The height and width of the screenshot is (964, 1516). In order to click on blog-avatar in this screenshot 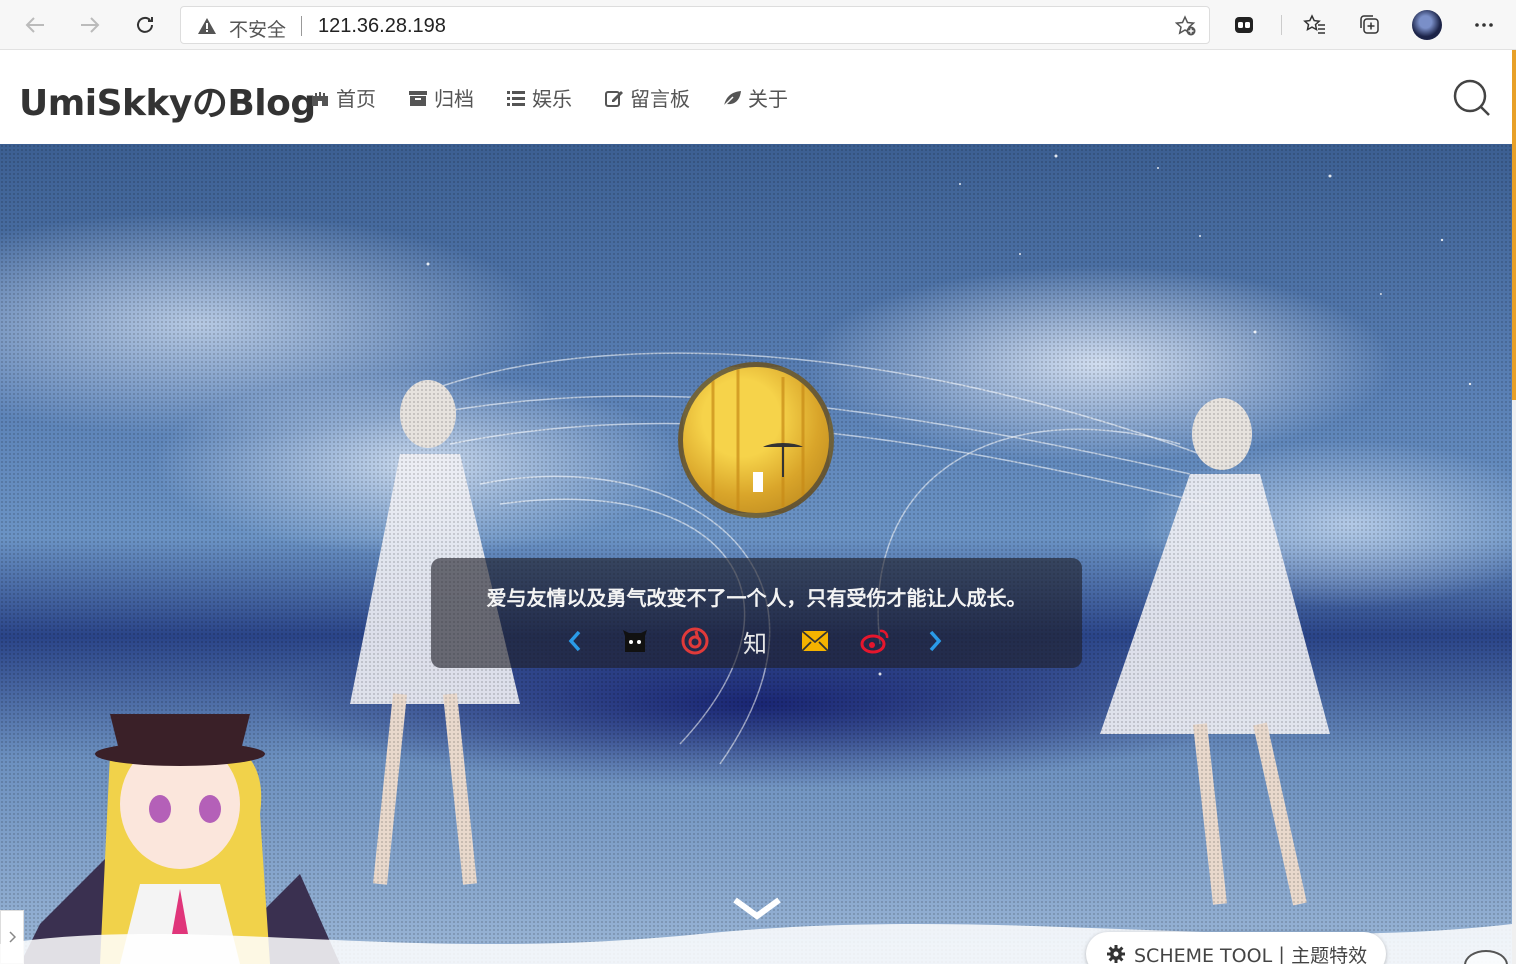, I will do `click(756, 440)`.